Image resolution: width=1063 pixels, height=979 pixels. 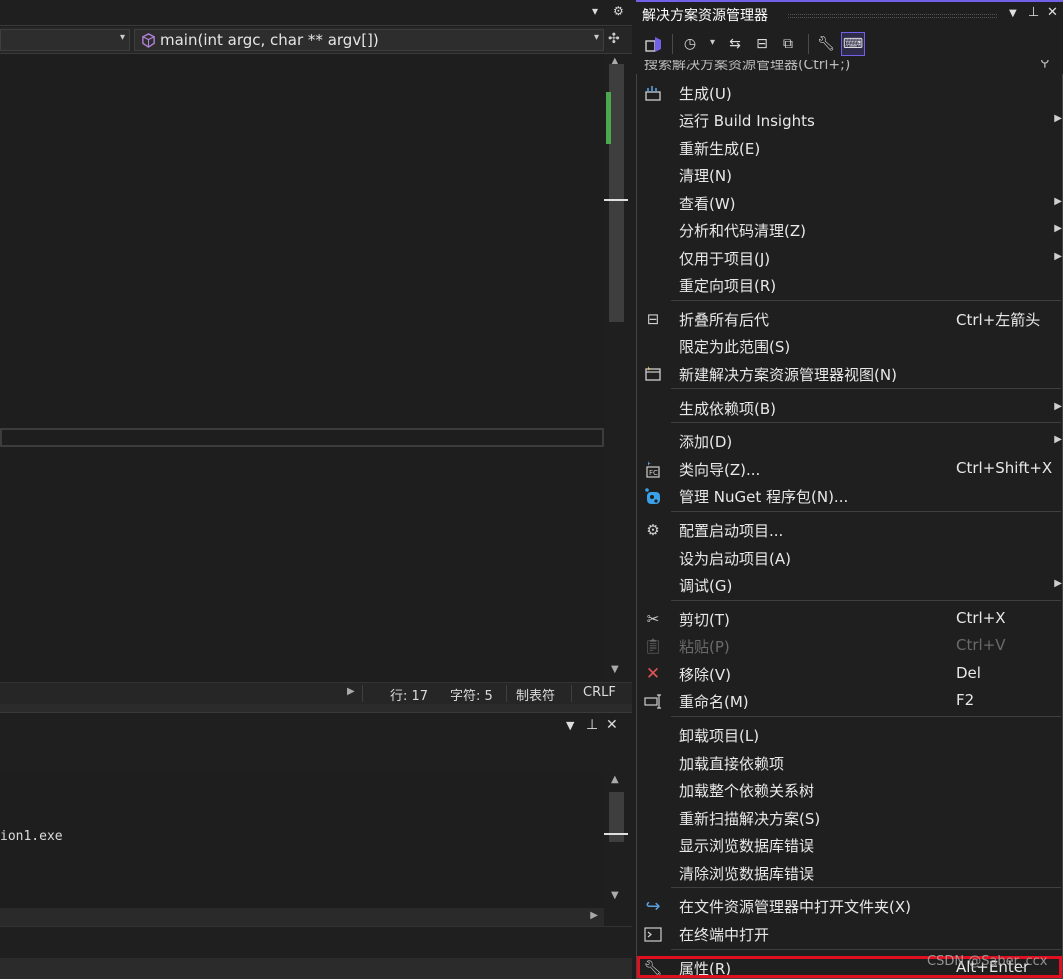 I want to click on remove-icon: ✕, so click(x=653, y=674).